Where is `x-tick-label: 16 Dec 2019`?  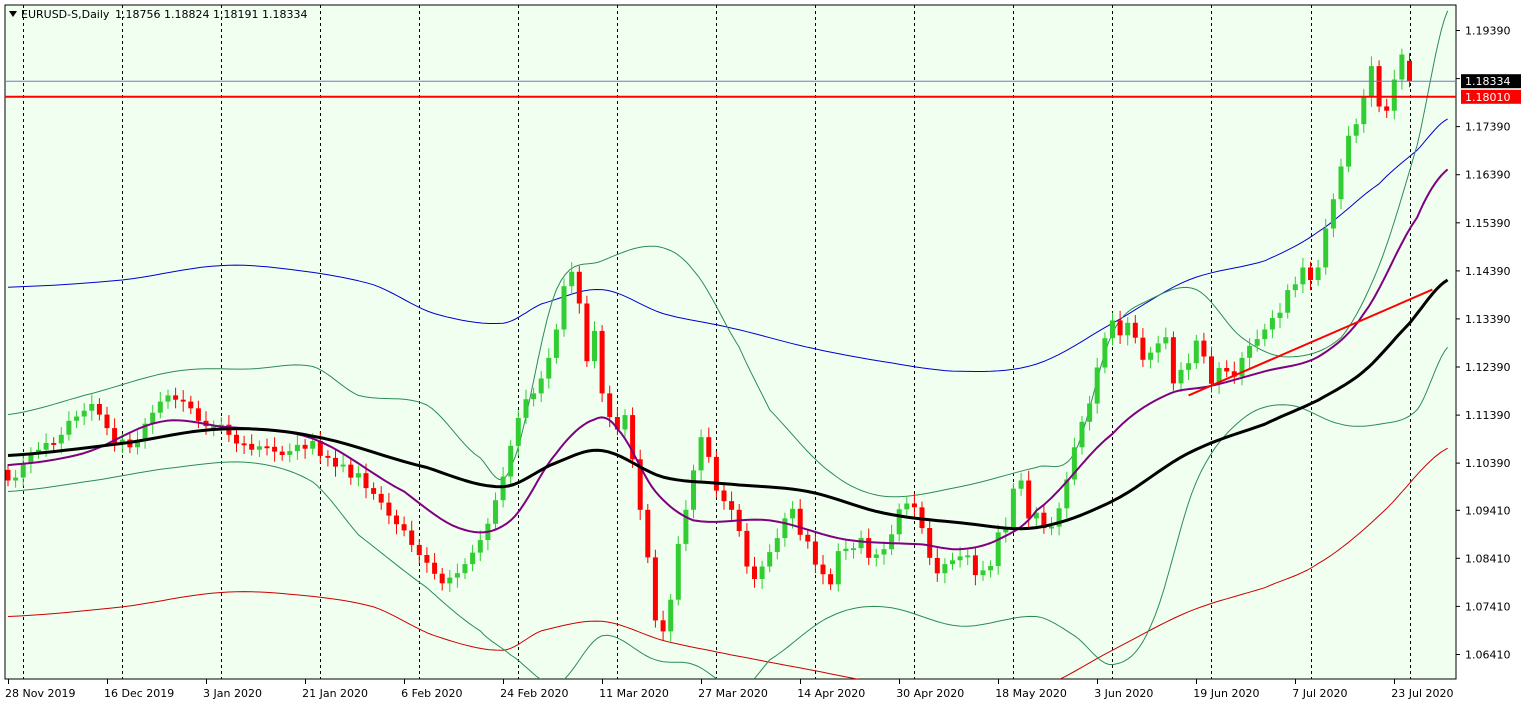
x-tick-label: 16 Dec 2019 is located at coordinates (139, 693).